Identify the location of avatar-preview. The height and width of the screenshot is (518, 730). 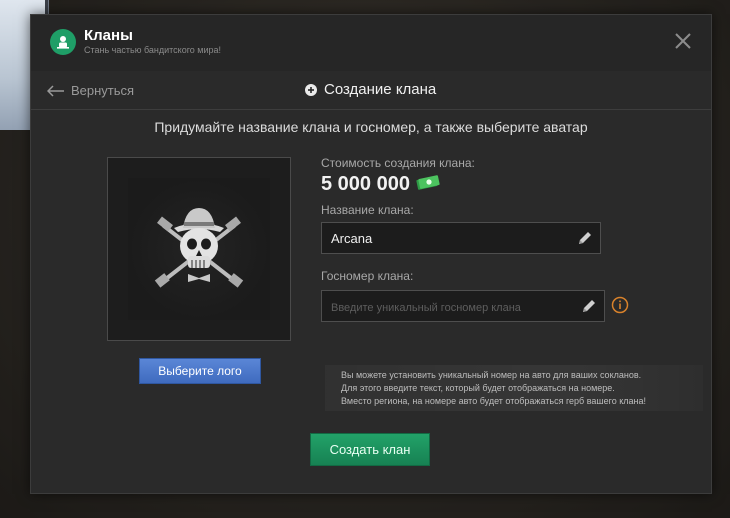
(199, 249).